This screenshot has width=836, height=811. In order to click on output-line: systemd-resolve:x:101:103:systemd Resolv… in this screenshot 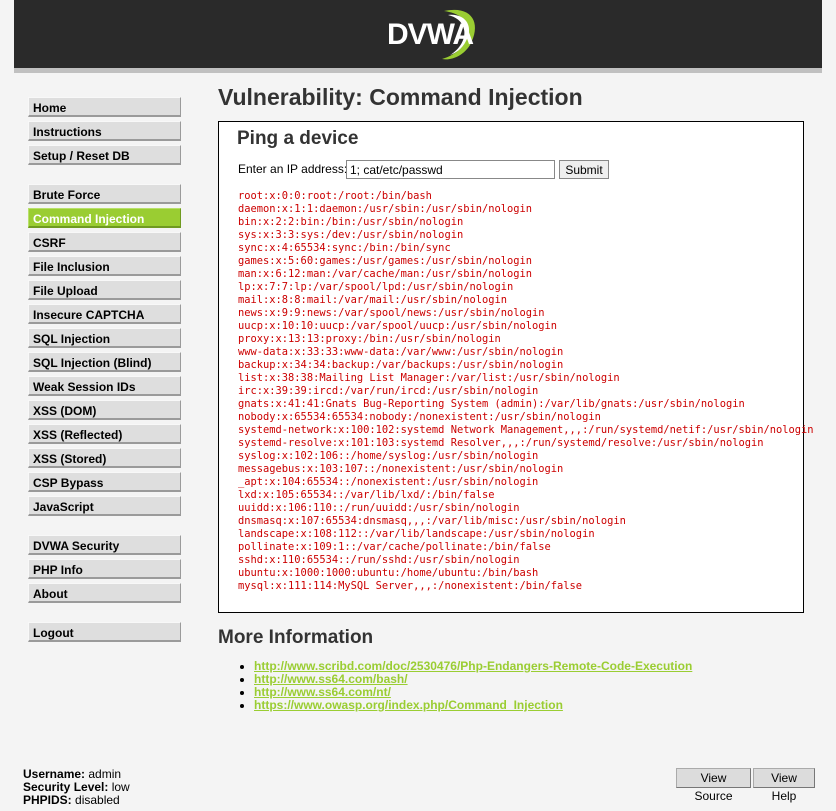, I will do `click(501, 443)`.